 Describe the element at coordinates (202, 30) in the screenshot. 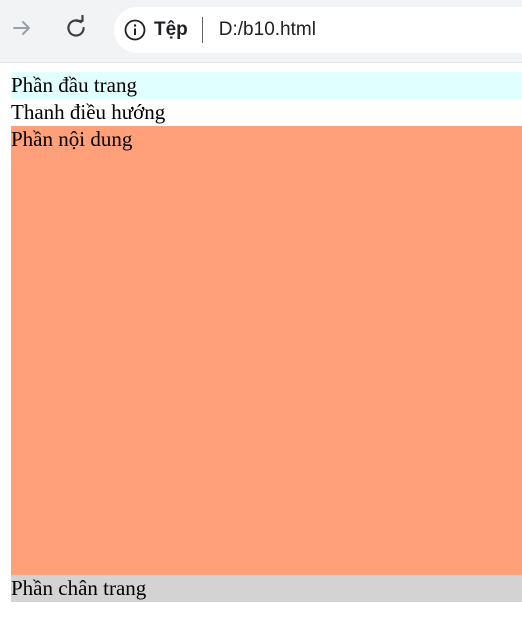

I see `address-divider` at that location.